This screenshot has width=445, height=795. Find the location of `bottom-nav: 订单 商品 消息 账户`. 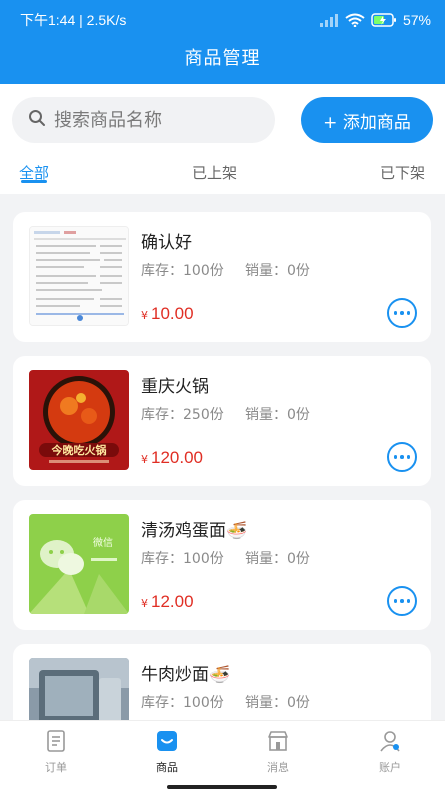

bottom-nav: 订单 商品 消息 账户 is located at coordinates (222, 757).